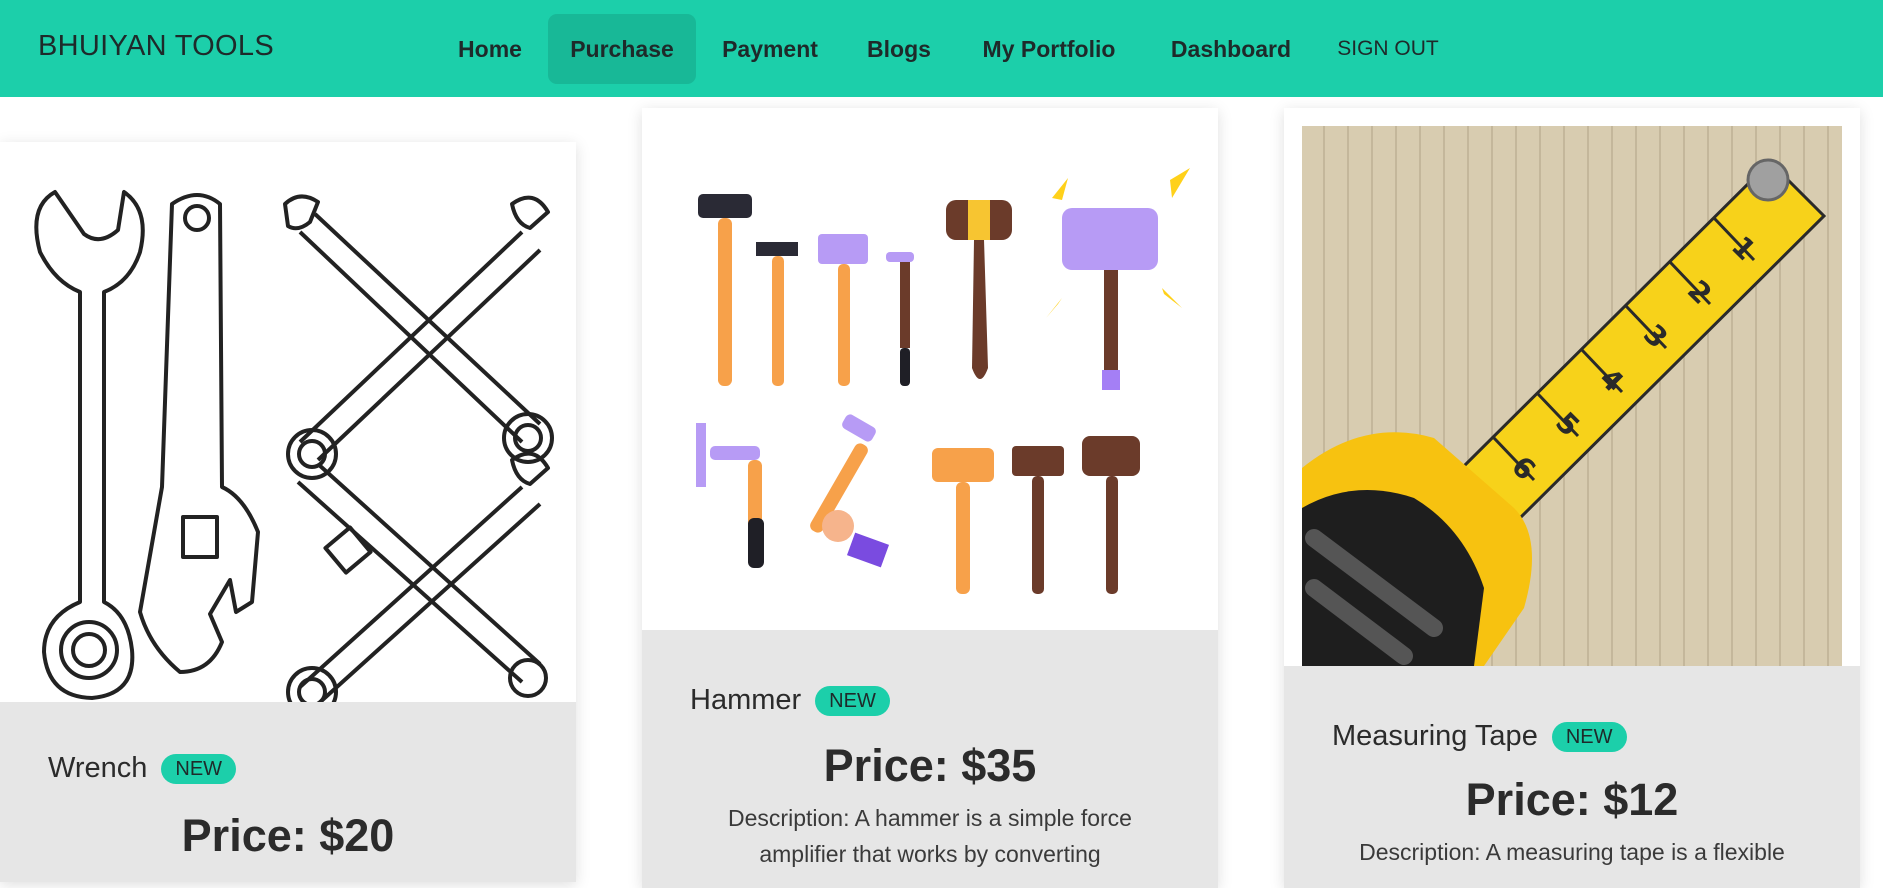  What do you see at coordinates (156, 46) in the screenshot?
I see `brand-logo: BHUIYAN TOOLS` at bounding box center [156, 46].